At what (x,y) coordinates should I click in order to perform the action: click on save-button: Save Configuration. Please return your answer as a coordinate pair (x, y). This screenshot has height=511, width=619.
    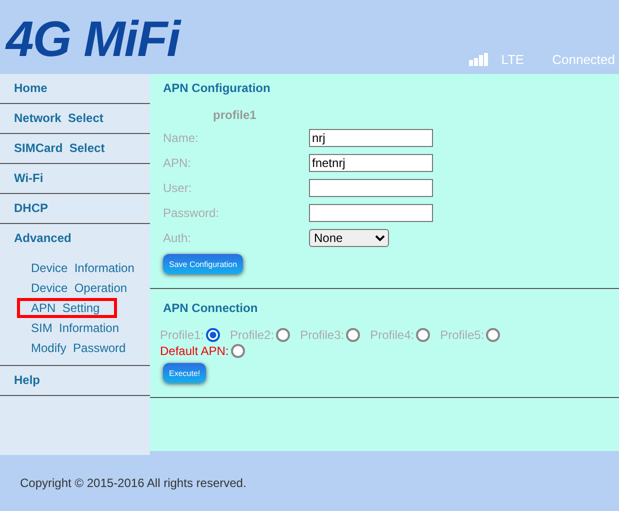
    Looking at the image, I should click on (203, 264).